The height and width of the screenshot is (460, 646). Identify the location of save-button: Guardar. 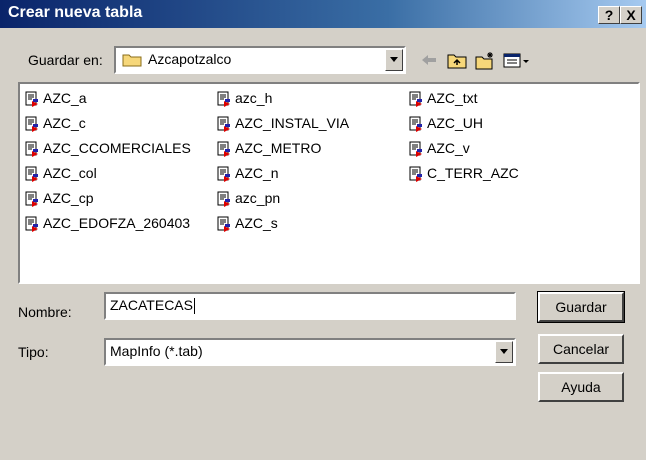
(581, 307).